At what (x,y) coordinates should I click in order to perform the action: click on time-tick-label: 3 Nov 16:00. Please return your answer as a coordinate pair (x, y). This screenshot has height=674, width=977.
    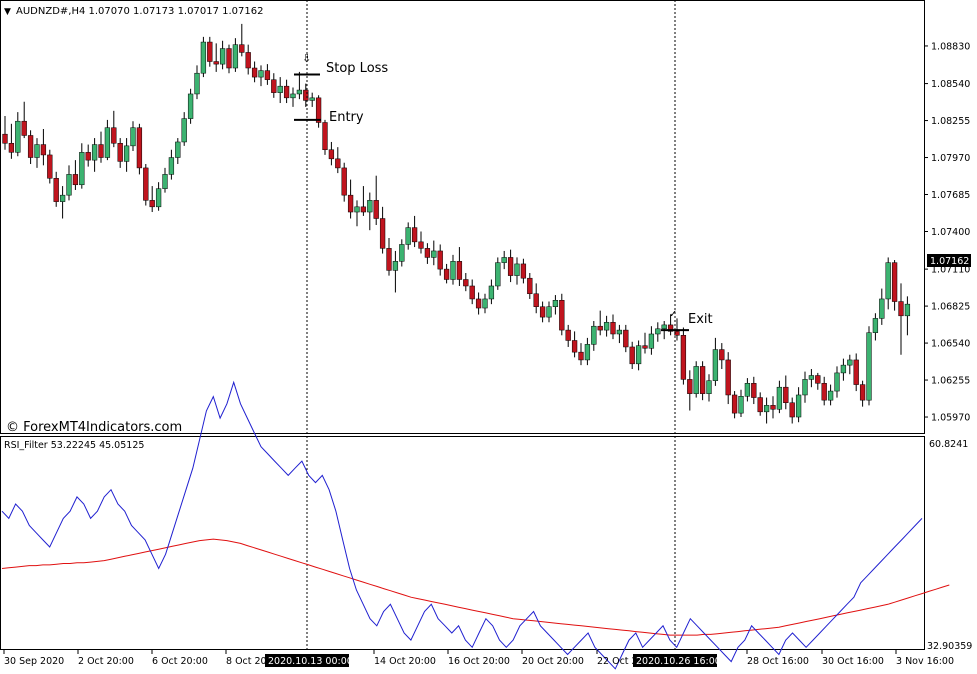
    Looking at the image, I should click on (925, 661).